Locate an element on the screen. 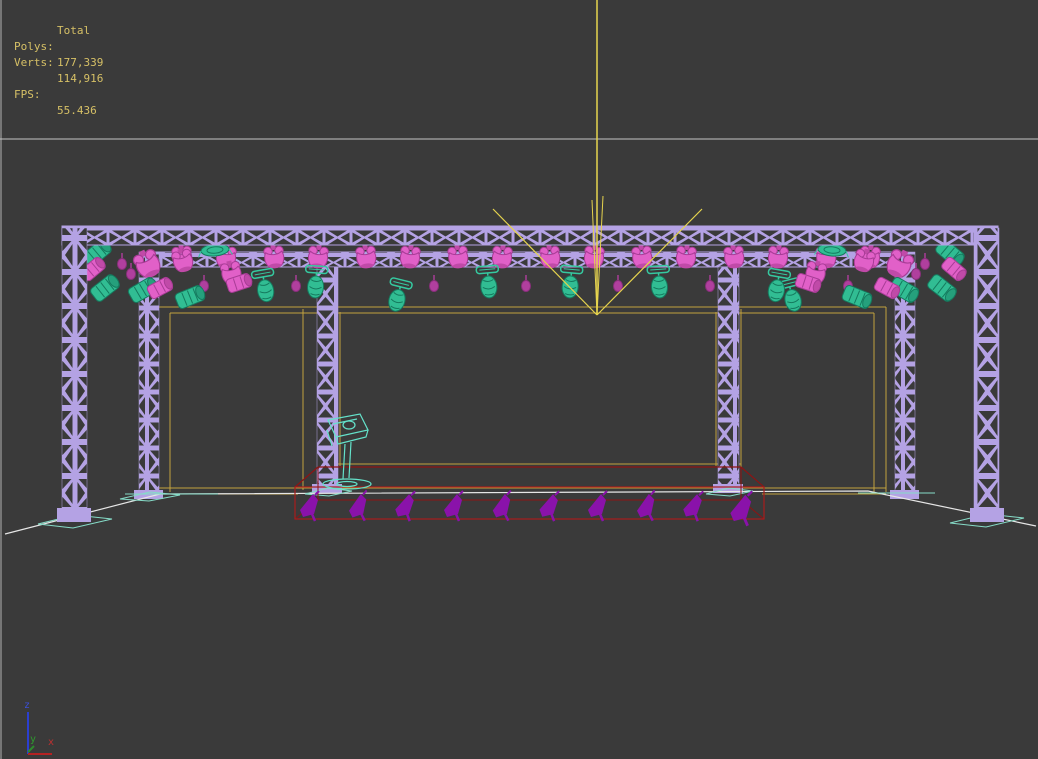  stats-fps-value: 55.436 is located at coordinates (77, 110).